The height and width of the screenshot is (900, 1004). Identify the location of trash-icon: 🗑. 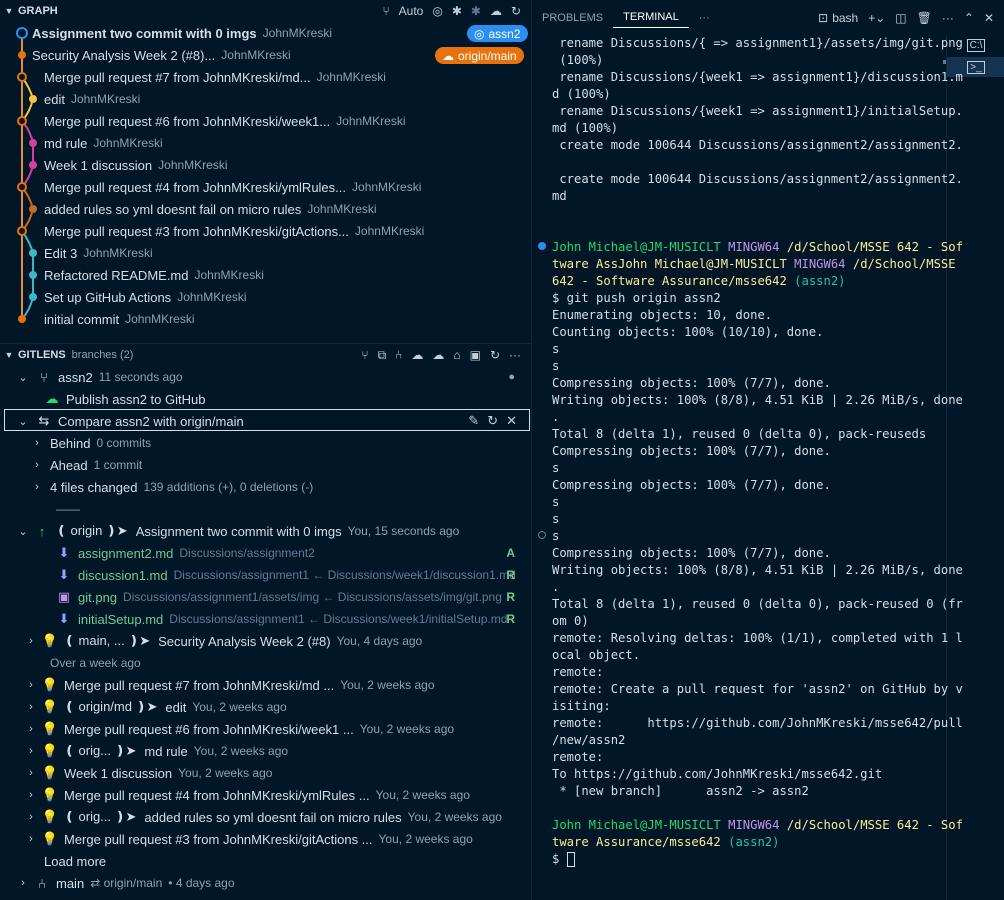
(924, 18).